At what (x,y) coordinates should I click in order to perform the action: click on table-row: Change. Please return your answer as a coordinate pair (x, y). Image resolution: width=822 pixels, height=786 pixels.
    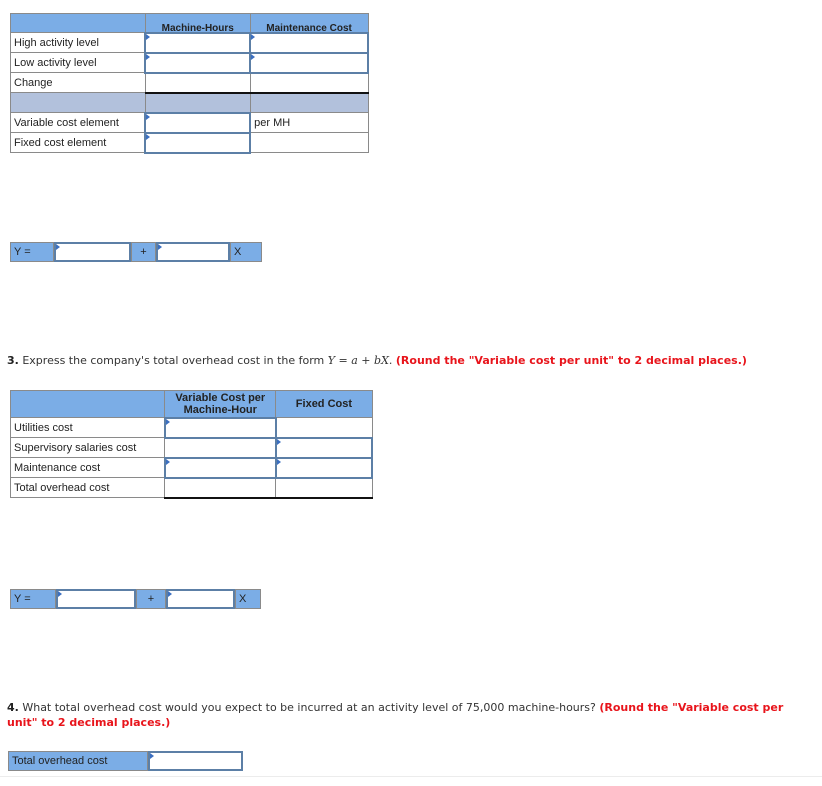
    Looking at the image, I should click on (189, 82).